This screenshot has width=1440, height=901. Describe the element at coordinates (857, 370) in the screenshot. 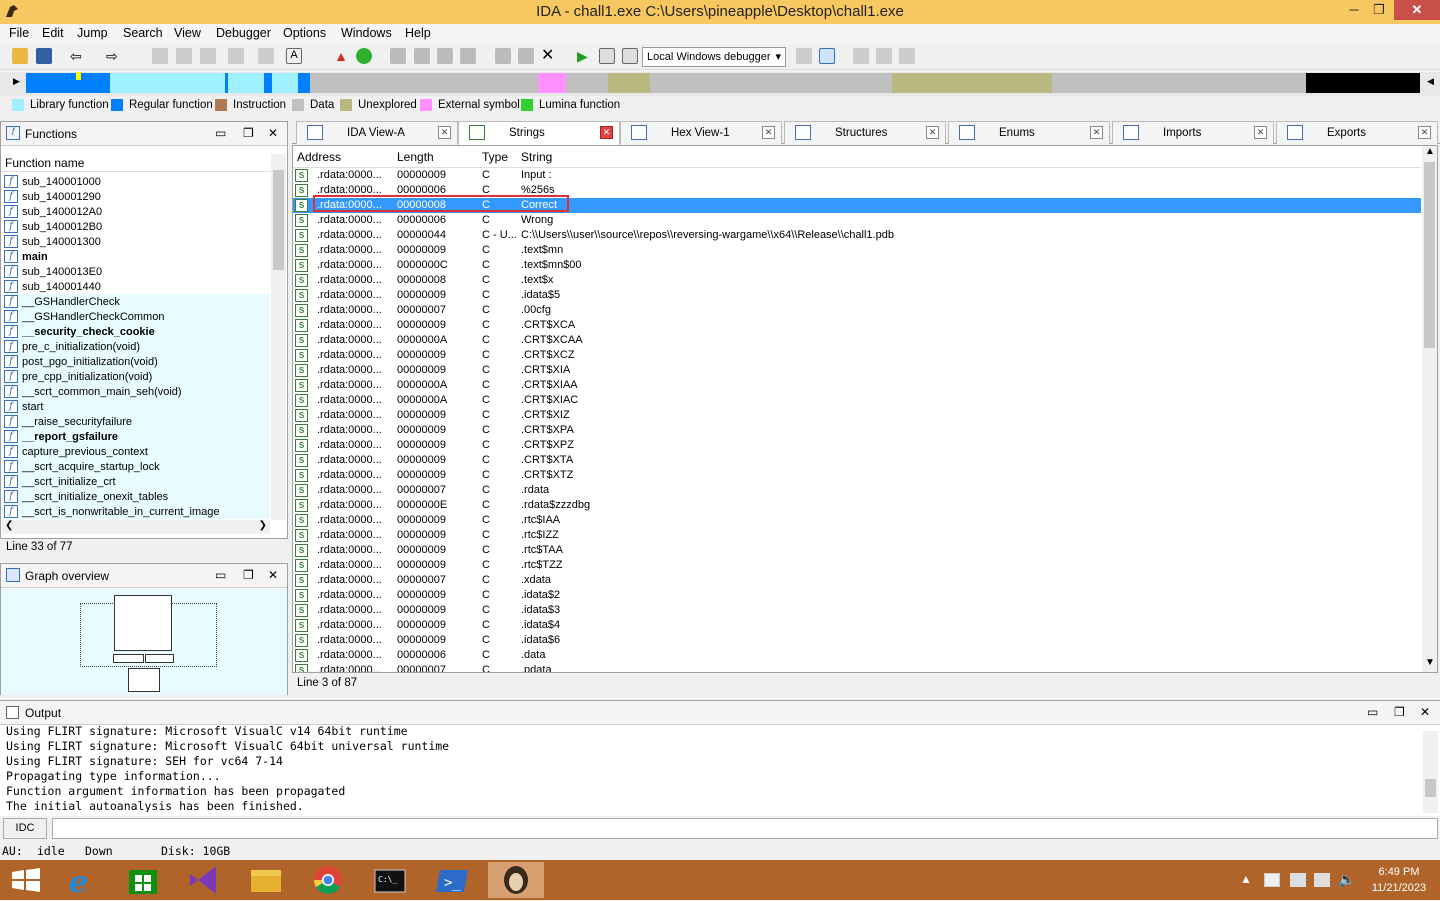

I see `string-row: S .rdata:0000... 00000009 C .CRT$XIA` at that location.